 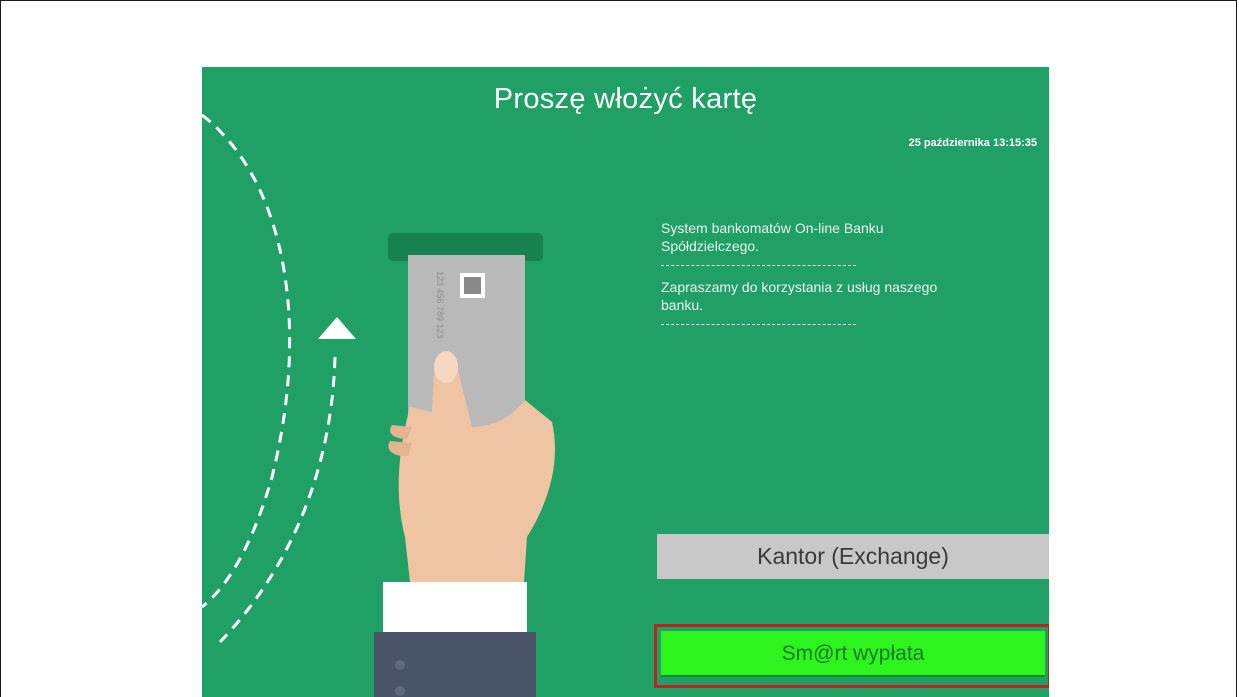 I want to click on shirt-cuff, so click(x=455, y=607).